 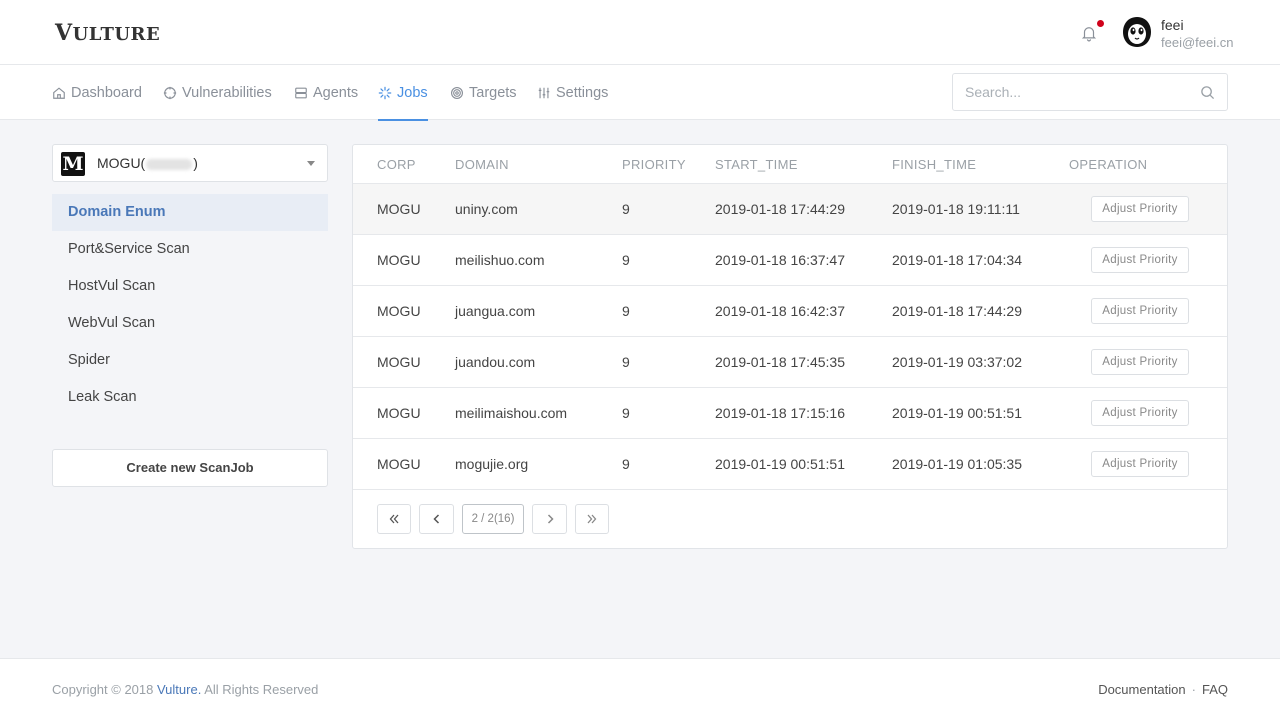 I want to click on faq-link: FAQ, so click(x=1215, y=689).